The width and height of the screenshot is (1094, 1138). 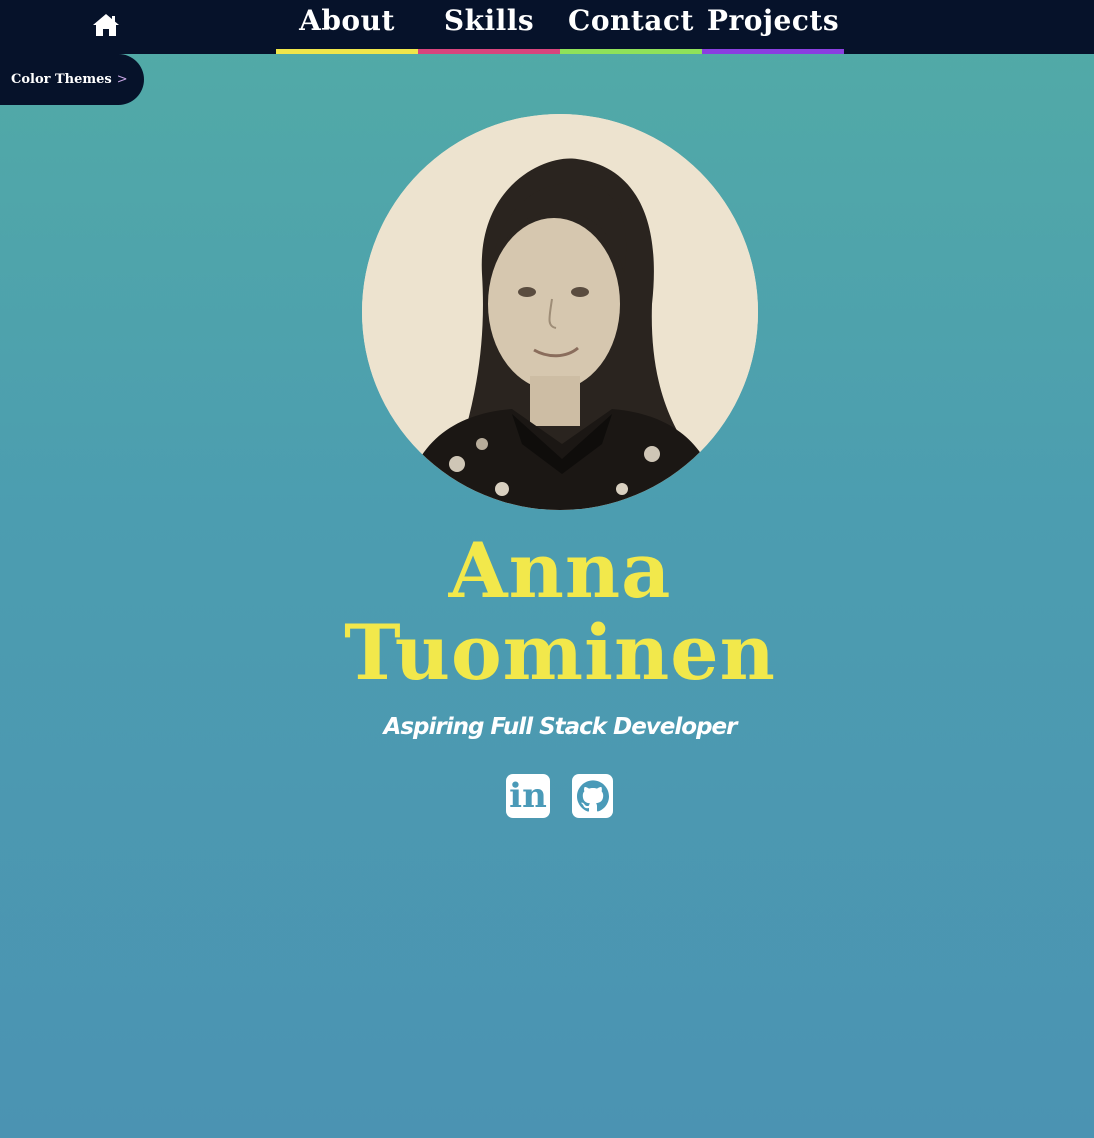 I want to click on chevron-right-icon: >, so click(x=122, y=79).